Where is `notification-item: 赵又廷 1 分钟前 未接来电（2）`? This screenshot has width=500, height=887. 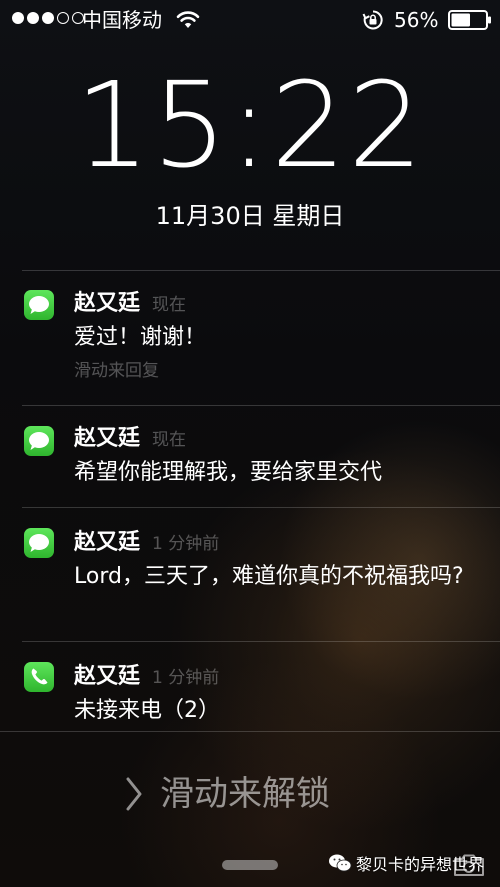
notification-item: 赵又廷 1 分钟前 未接来电（2） is located at coordinates (250, 686).